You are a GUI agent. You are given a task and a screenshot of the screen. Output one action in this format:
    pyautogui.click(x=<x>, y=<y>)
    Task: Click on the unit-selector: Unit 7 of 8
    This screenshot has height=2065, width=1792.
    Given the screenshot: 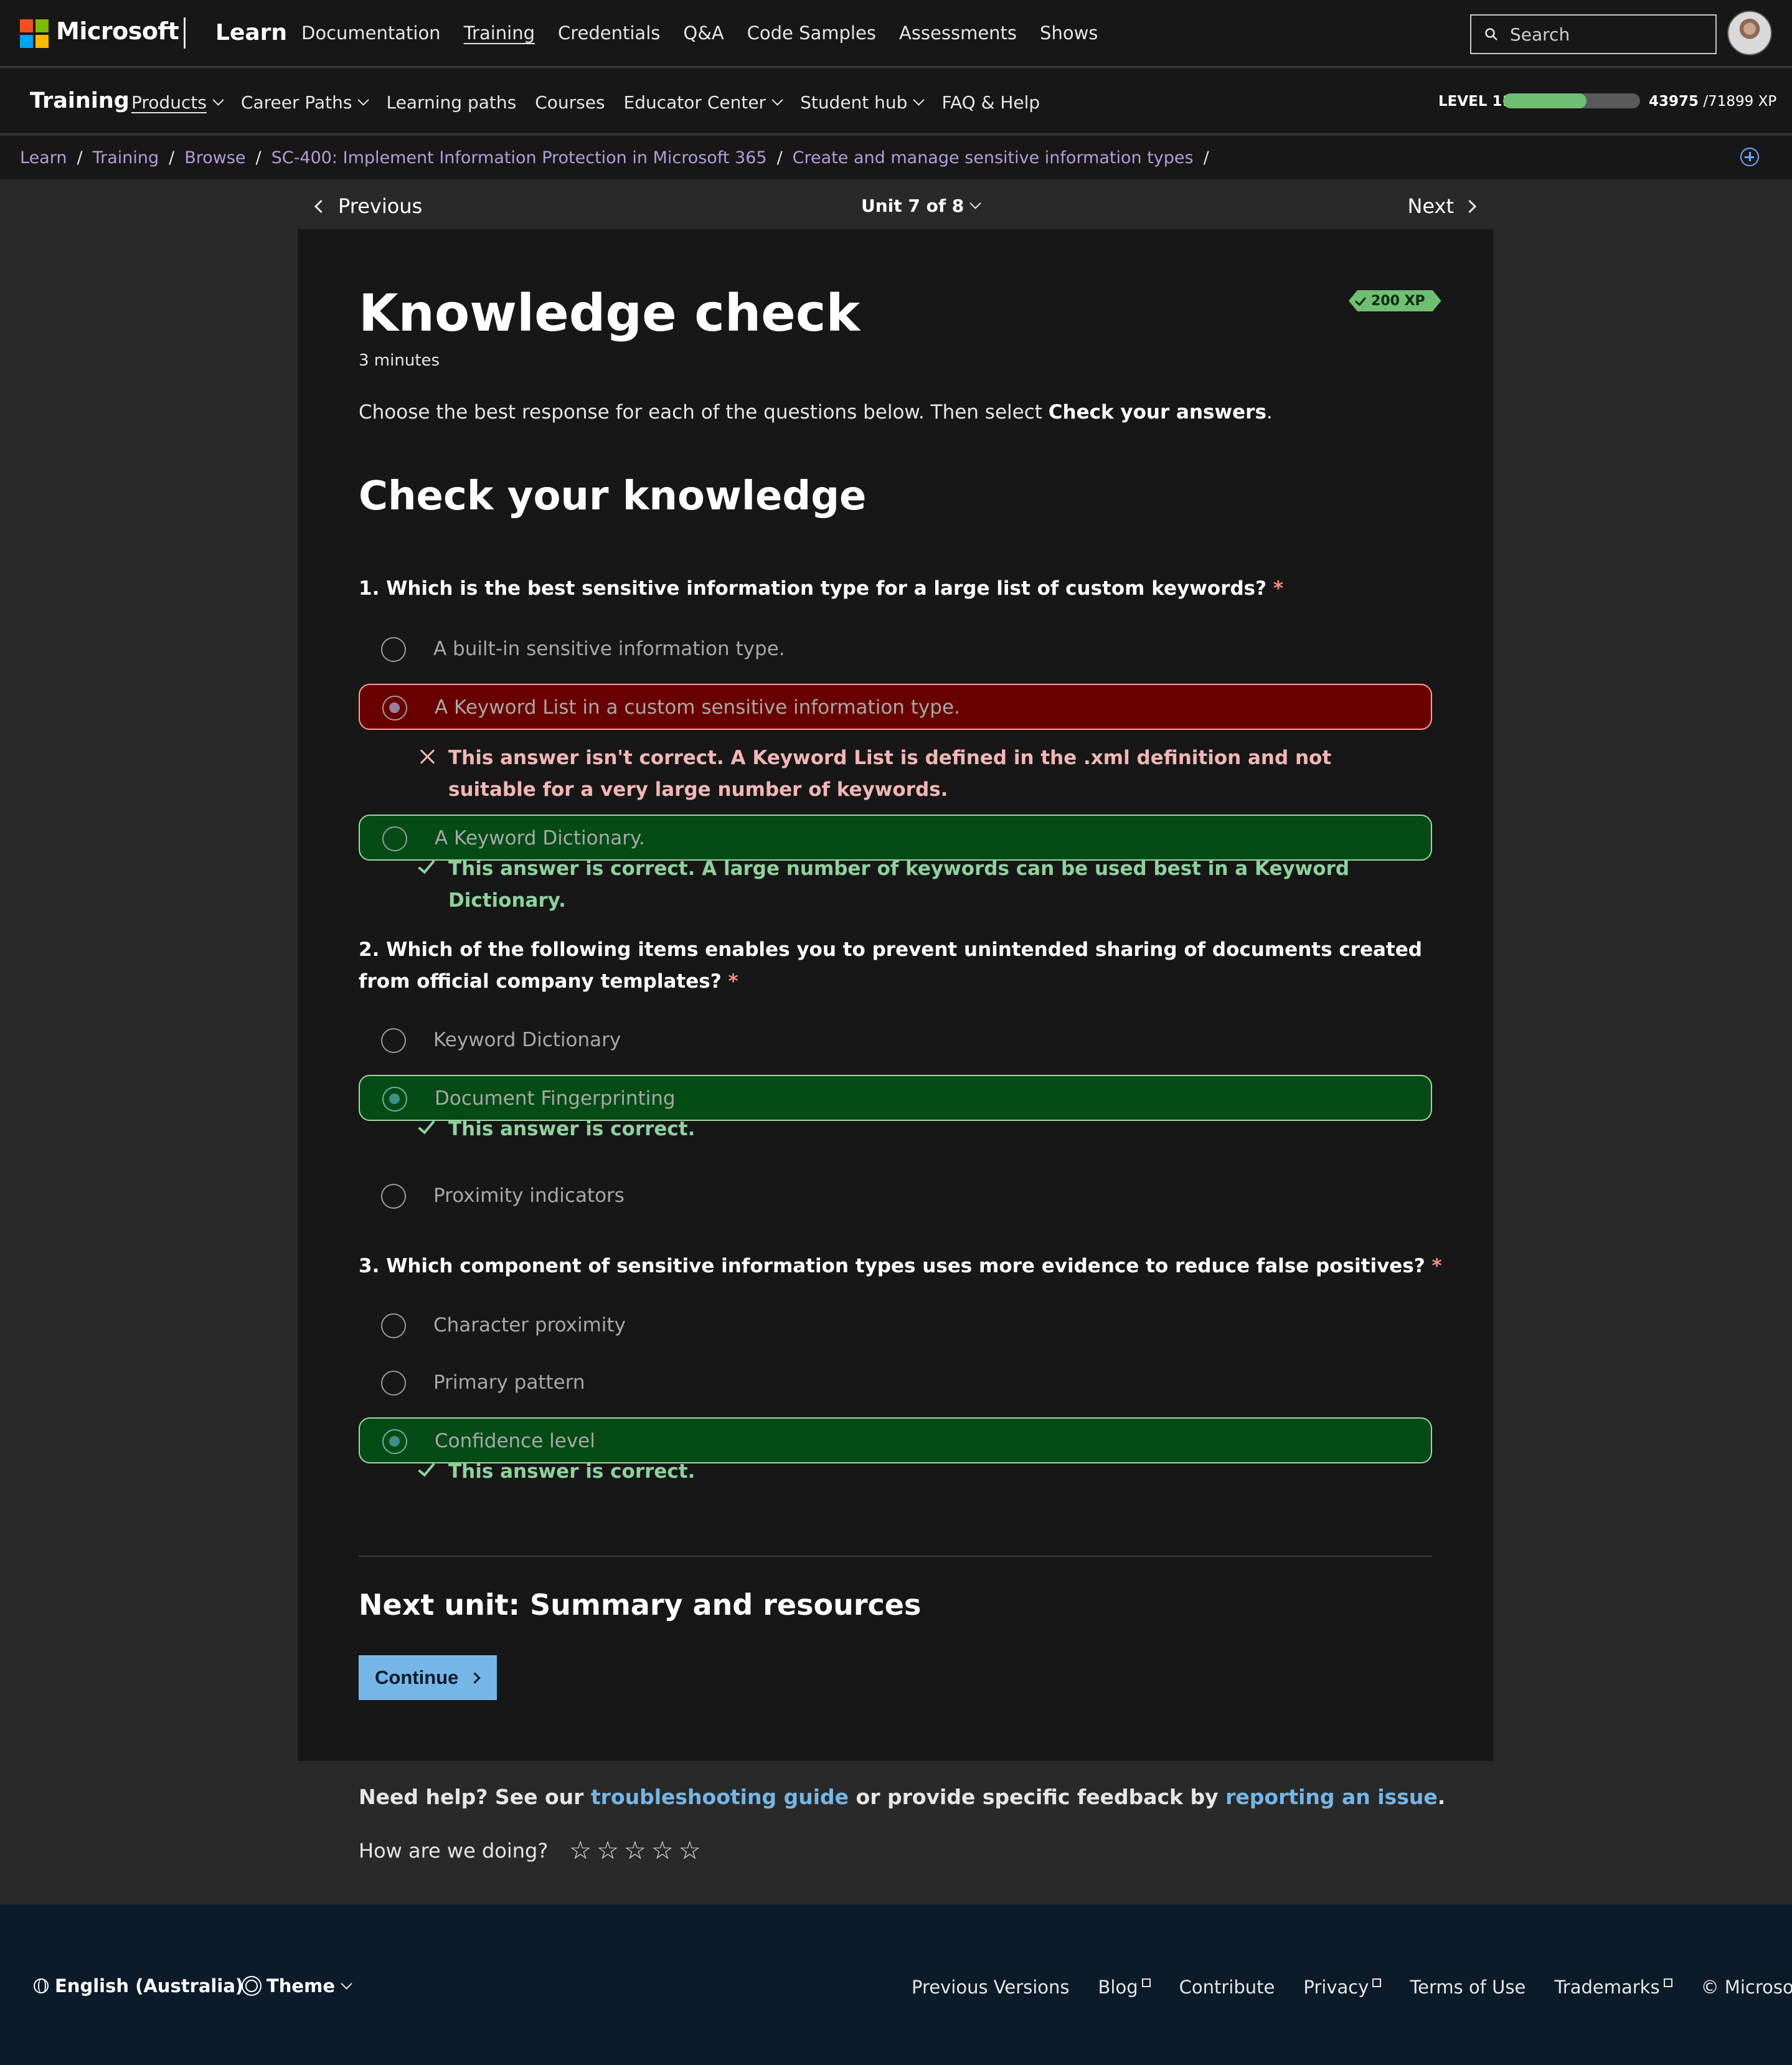 What is the action you would take?
    pyautogui.click(x=921, y=206)
    